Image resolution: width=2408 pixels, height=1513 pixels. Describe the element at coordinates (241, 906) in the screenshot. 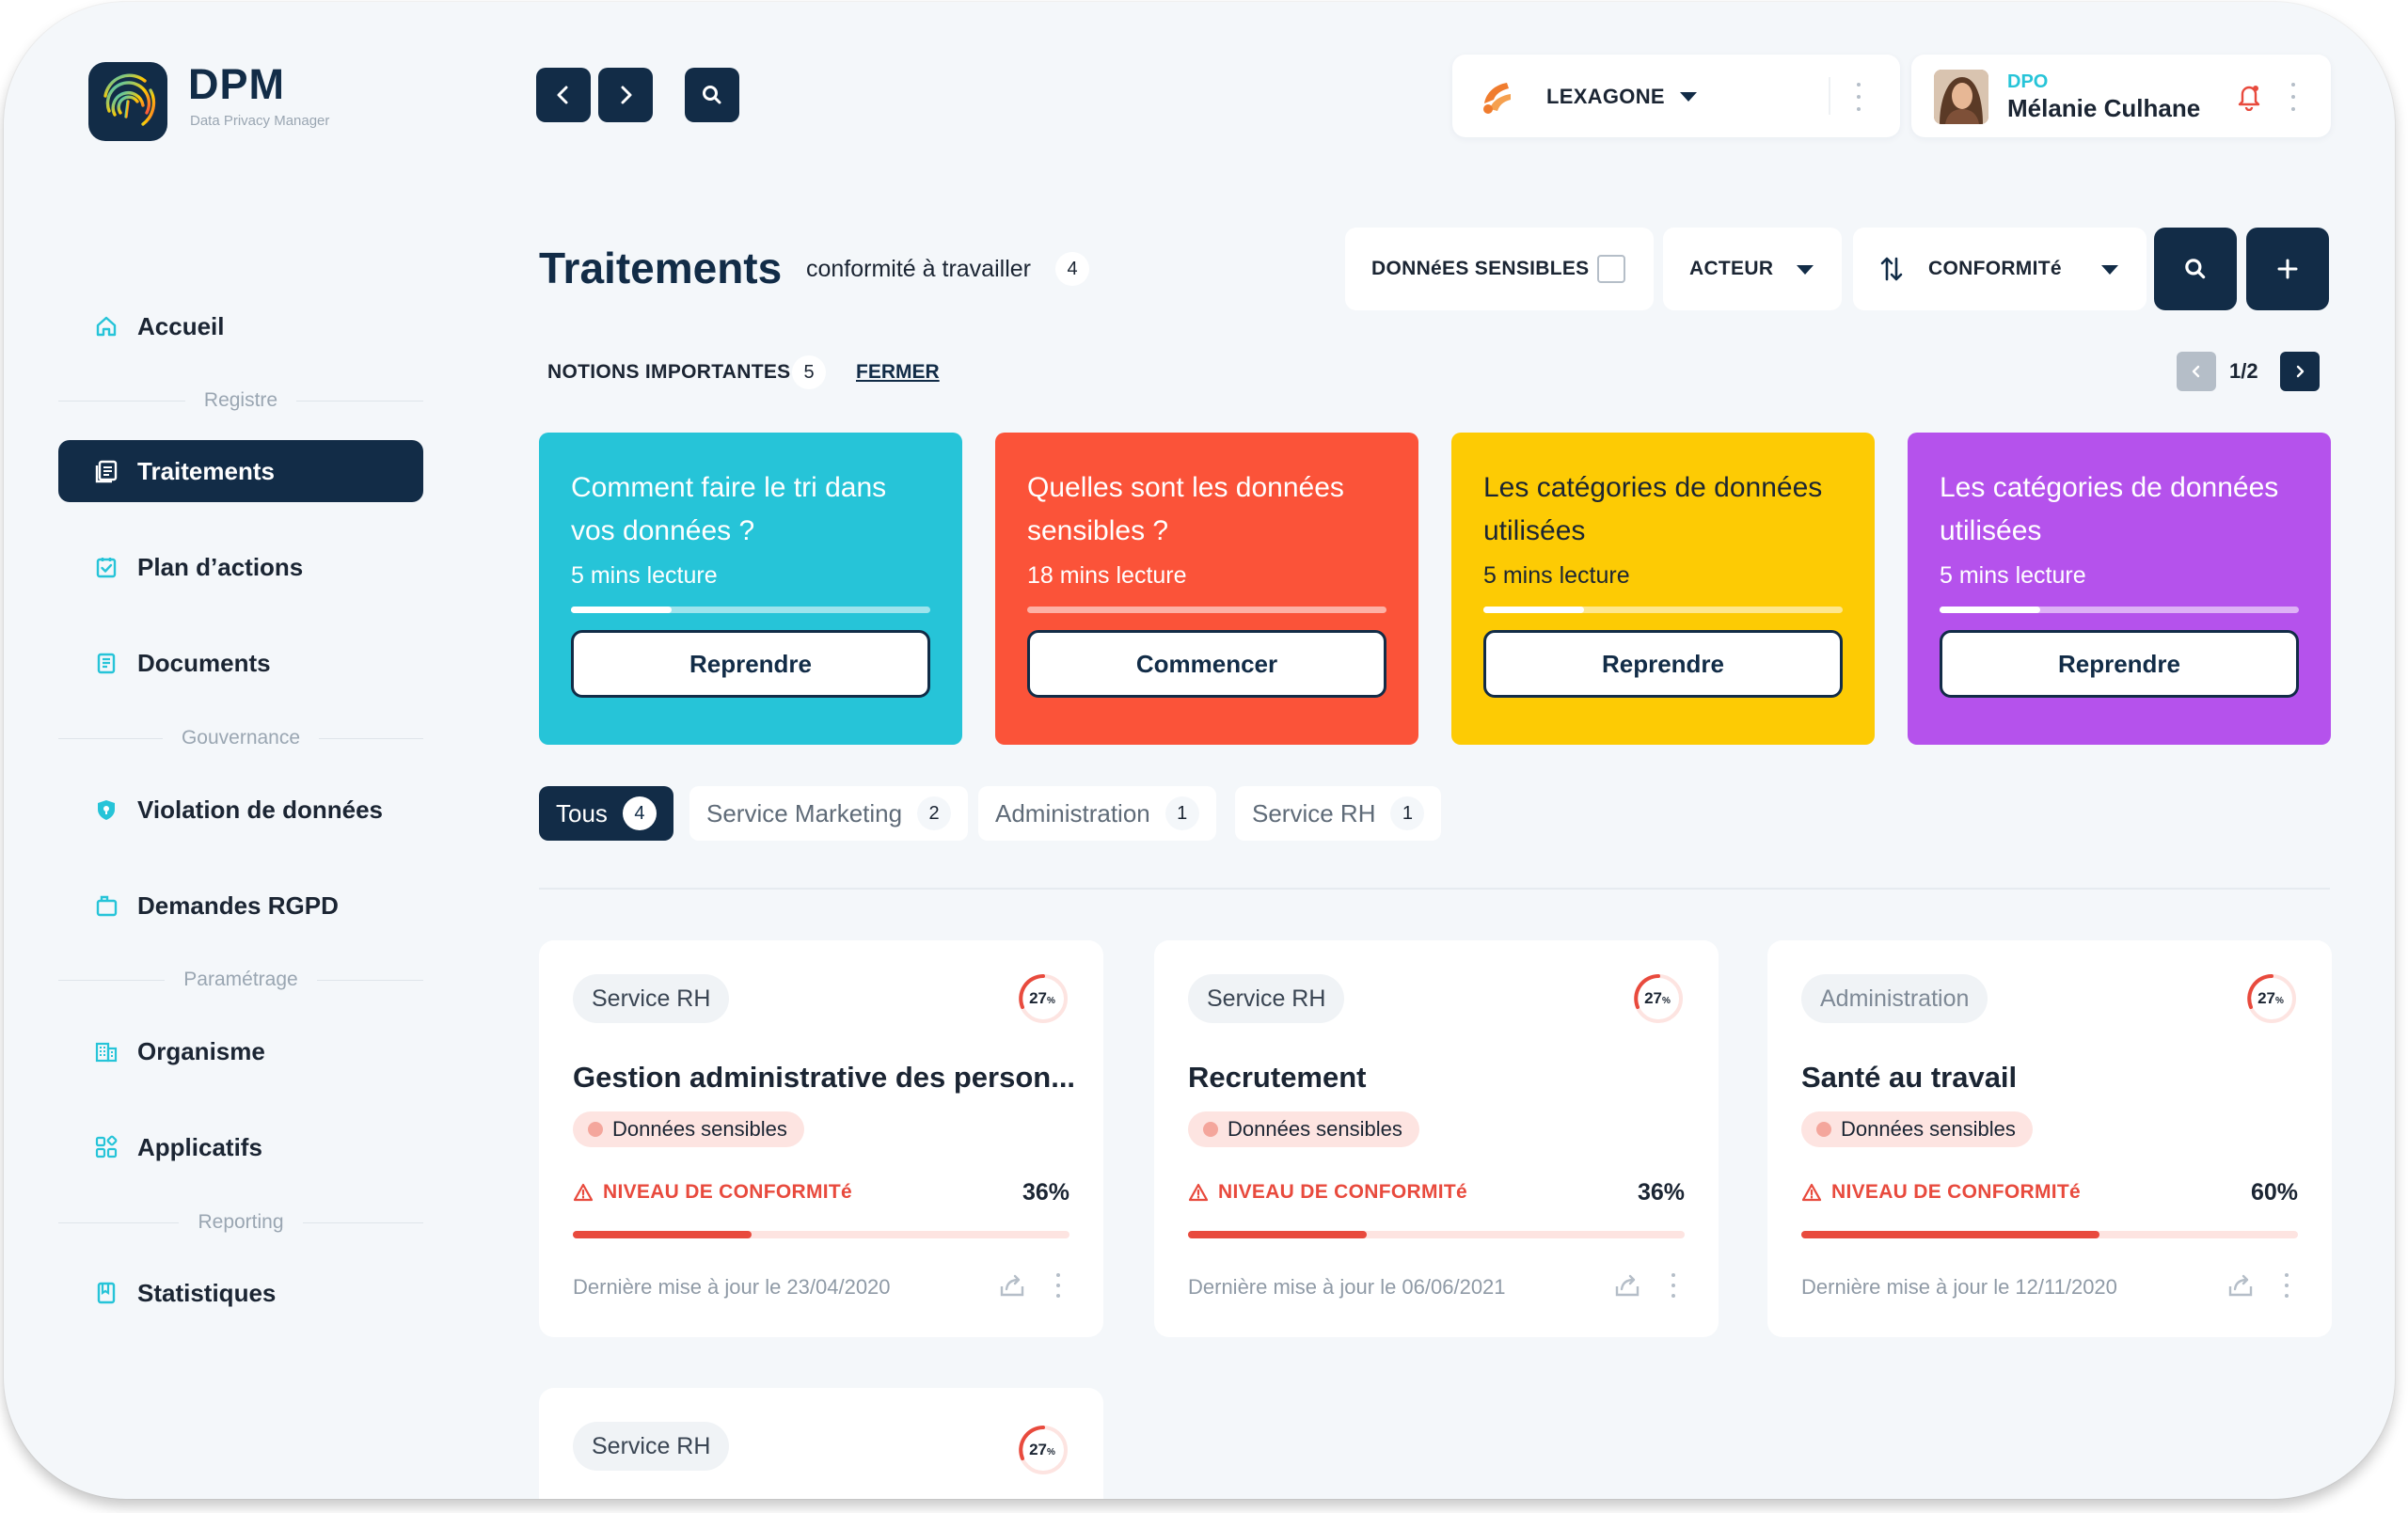

I see `sidebar-item-demandes-rgpd: Demandes RGPD` at that location.